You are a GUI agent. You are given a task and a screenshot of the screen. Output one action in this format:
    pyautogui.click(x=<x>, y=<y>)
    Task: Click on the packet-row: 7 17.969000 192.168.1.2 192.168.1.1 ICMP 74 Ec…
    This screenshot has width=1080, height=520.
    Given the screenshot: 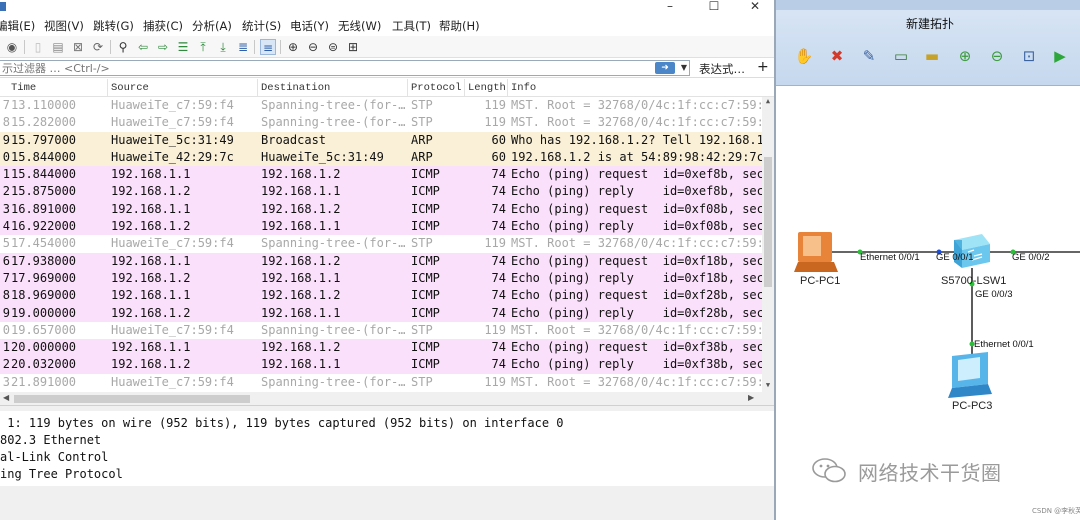 What is the action you would take?
    pyautogui.click(x=381, y=278)
    